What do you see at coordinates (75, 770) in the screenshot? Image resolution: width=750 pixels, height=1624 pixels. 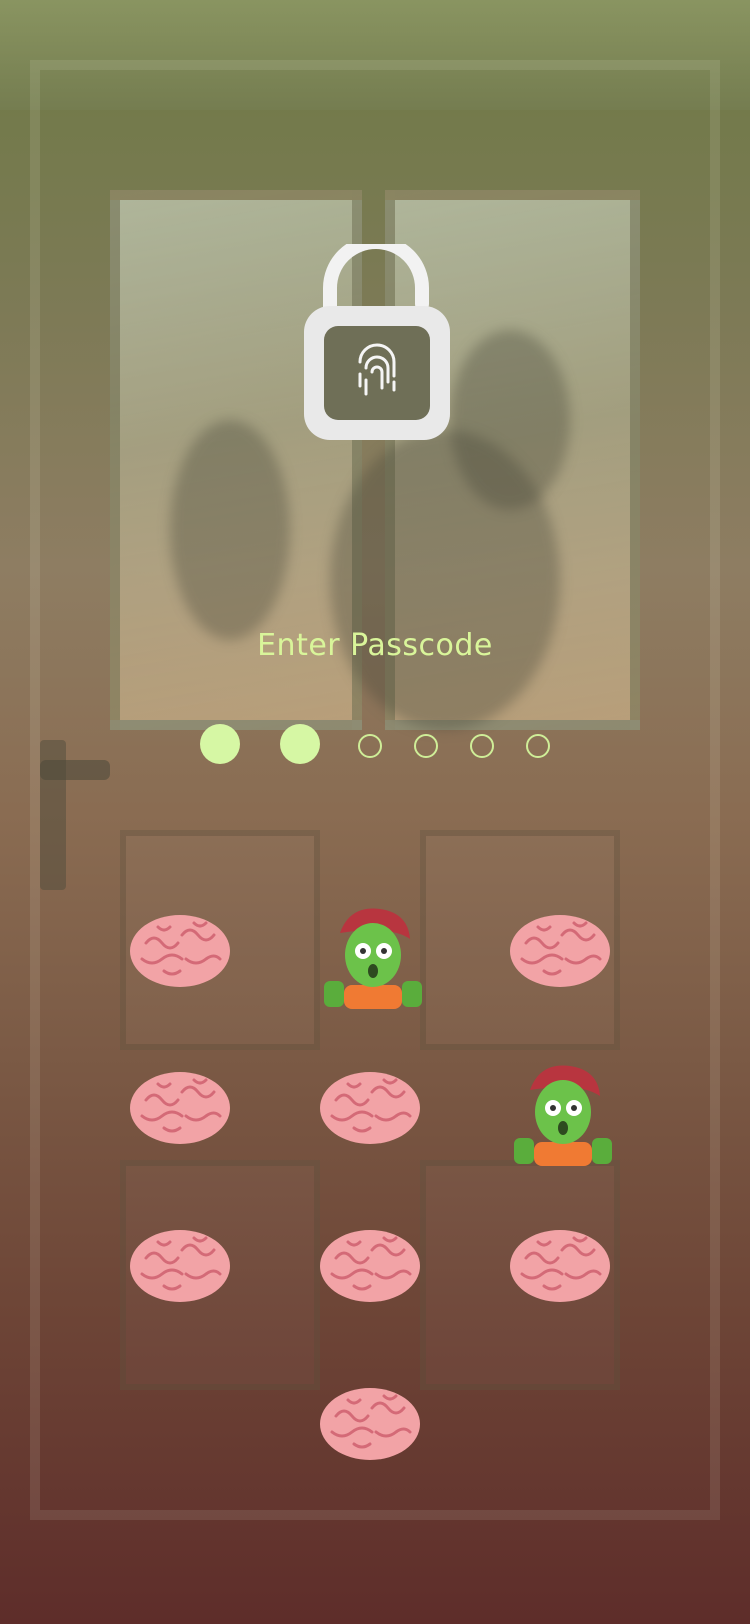 I see `door-handle` at bounding box center [75, 770].